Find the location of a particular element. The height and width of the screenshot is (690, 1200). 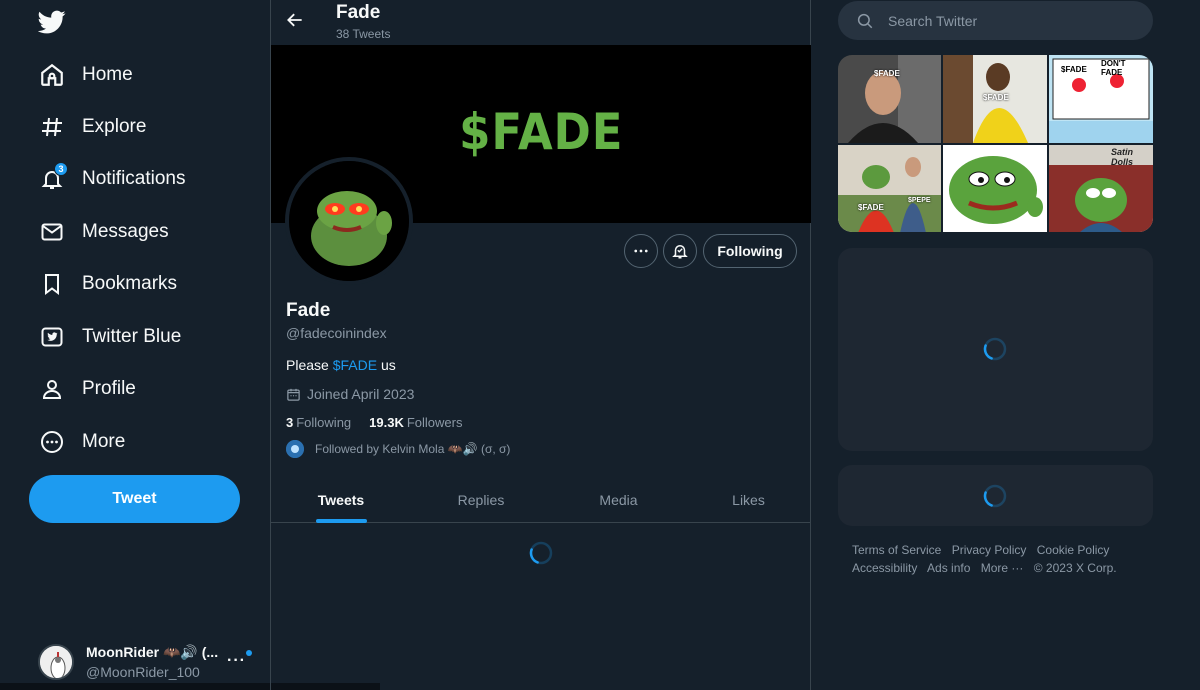

nav-twitter-blue-label: Twitter Blue is located at coordinates (132, 336).